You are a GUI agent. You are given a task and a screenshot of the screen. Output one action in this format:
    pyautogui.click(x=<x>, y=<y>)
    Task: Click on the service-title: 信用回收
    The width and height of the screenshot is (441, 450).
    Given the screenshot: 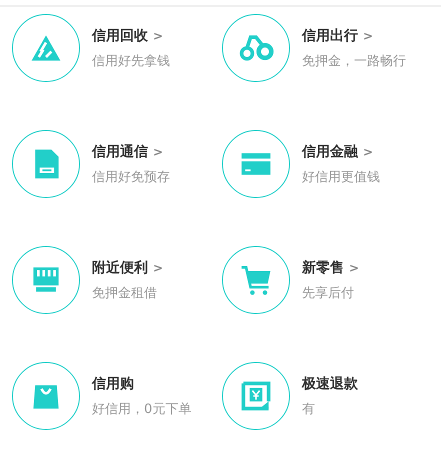 What is the action you would take?
    pyautogui.click(x=120, y=35)
    